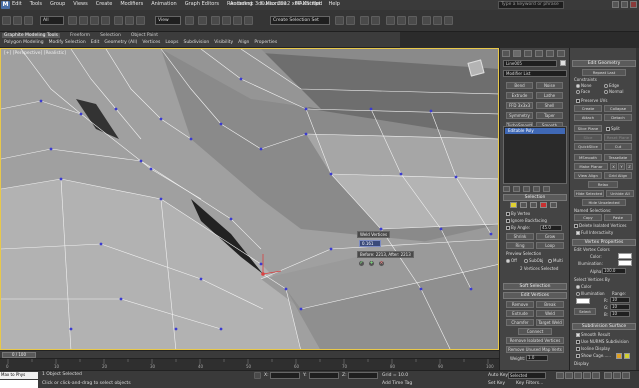  Describe the element at coordinates (549, 85) in the screenshot. I see `noise-button: Noise` at that location.